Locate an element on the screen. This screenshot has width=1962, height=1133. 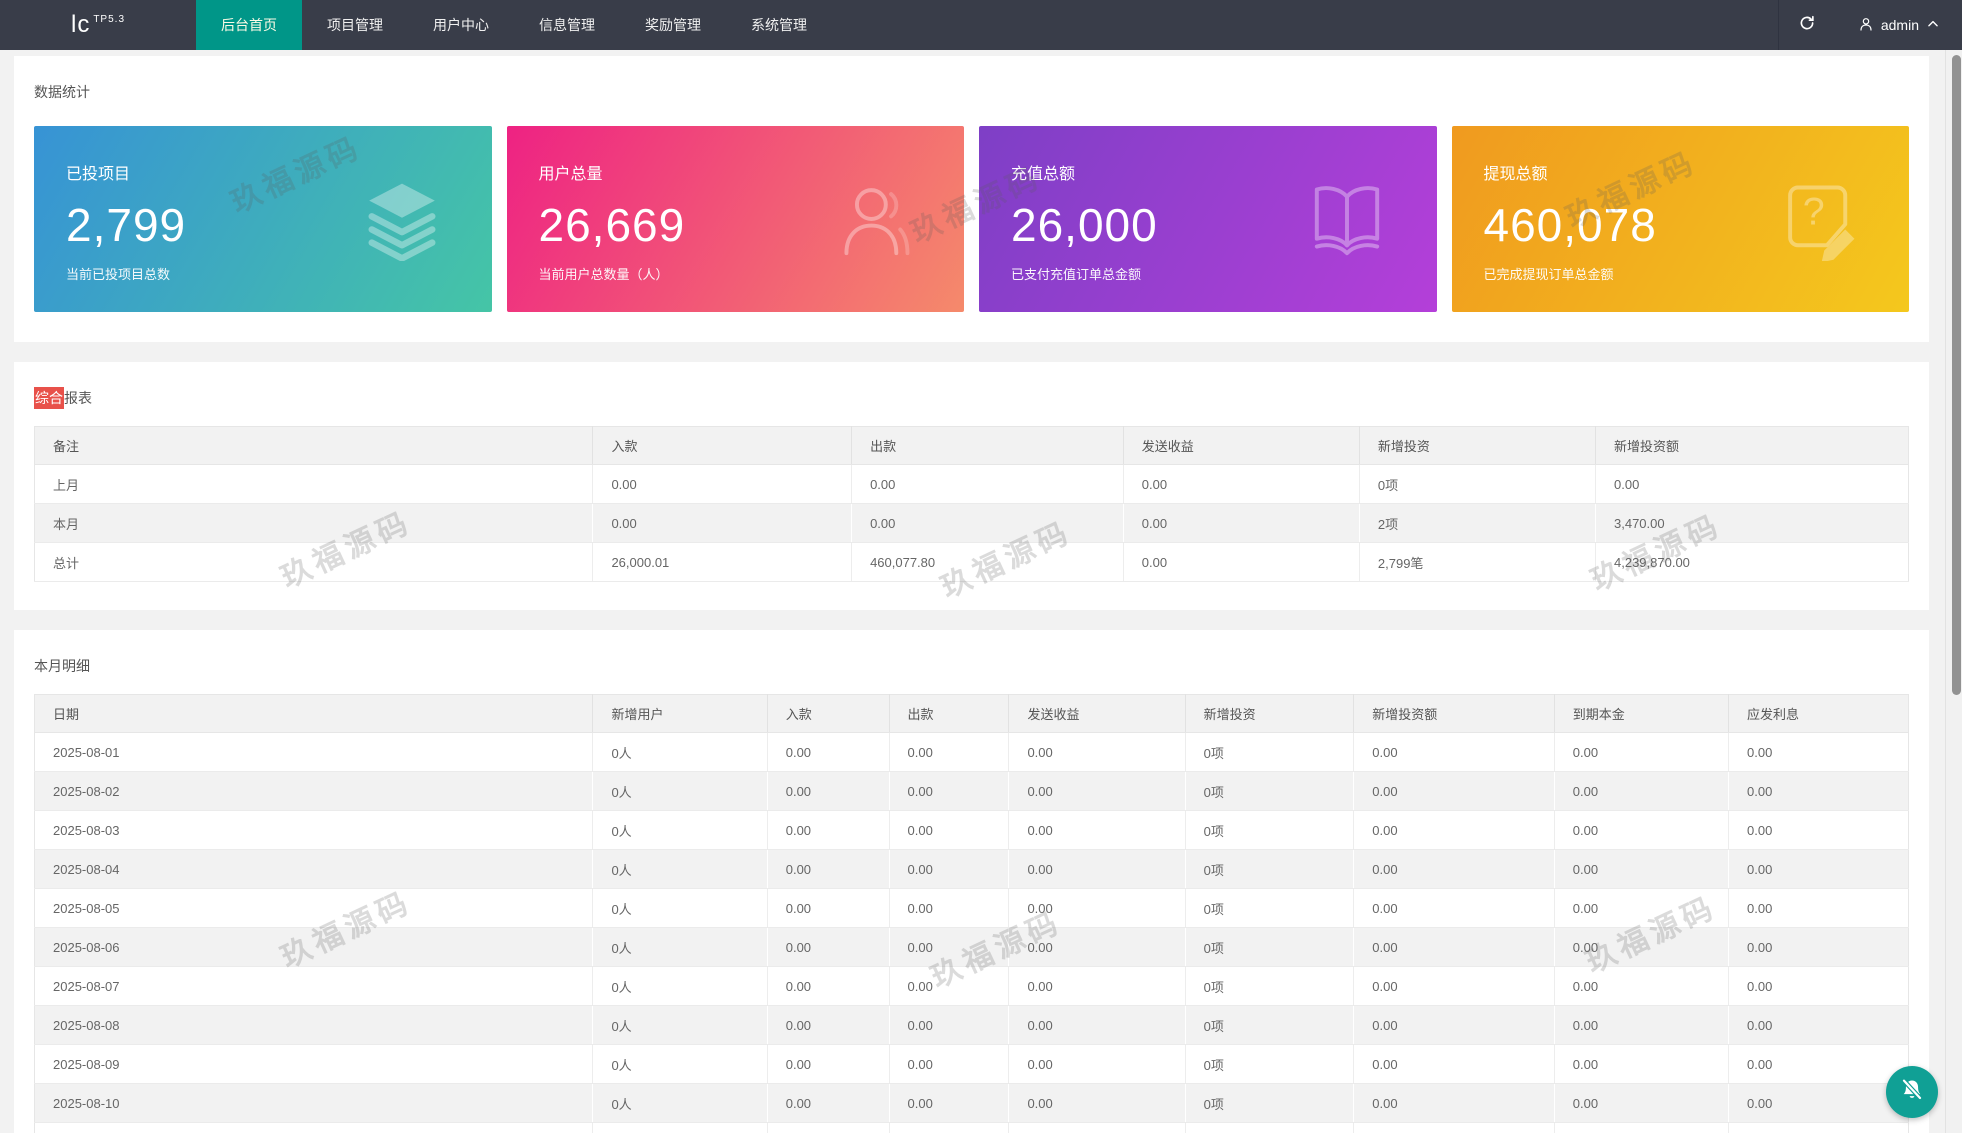
notifications-toggle-button is located at coordinates (1912, 1092).